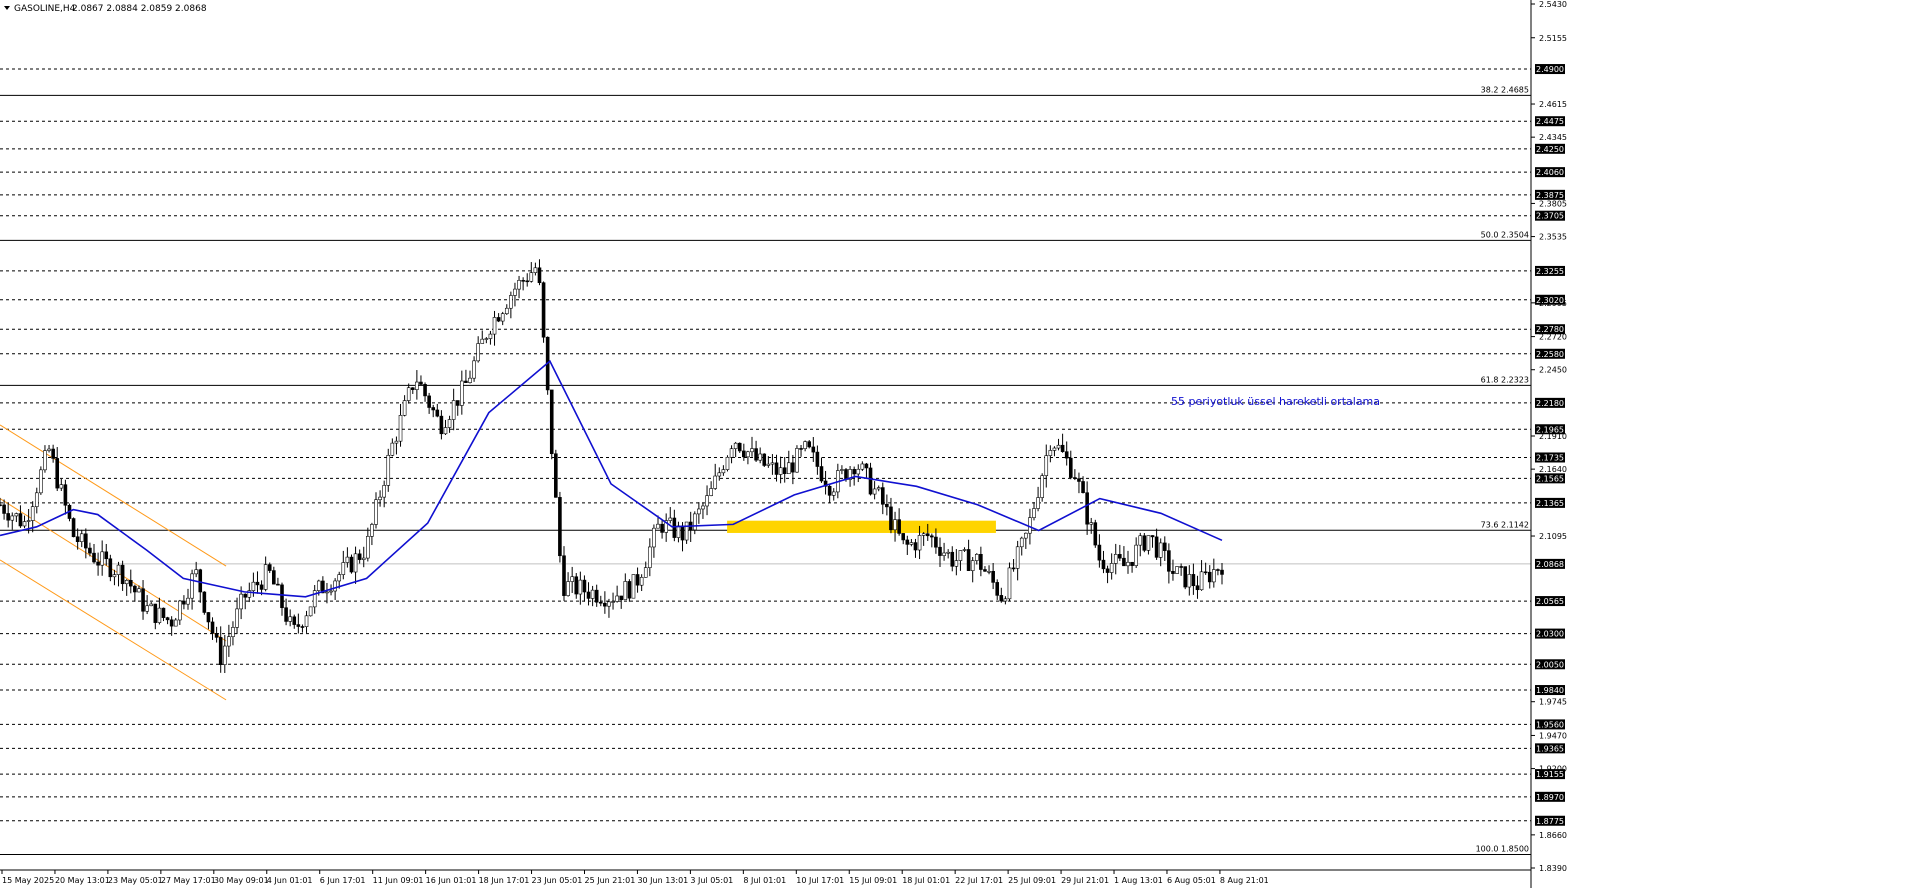  What do you see at coordinates (1550, 724) in the screenshot?
I see `price-label-text: 1.9560` at bounding box center [1550, 724].